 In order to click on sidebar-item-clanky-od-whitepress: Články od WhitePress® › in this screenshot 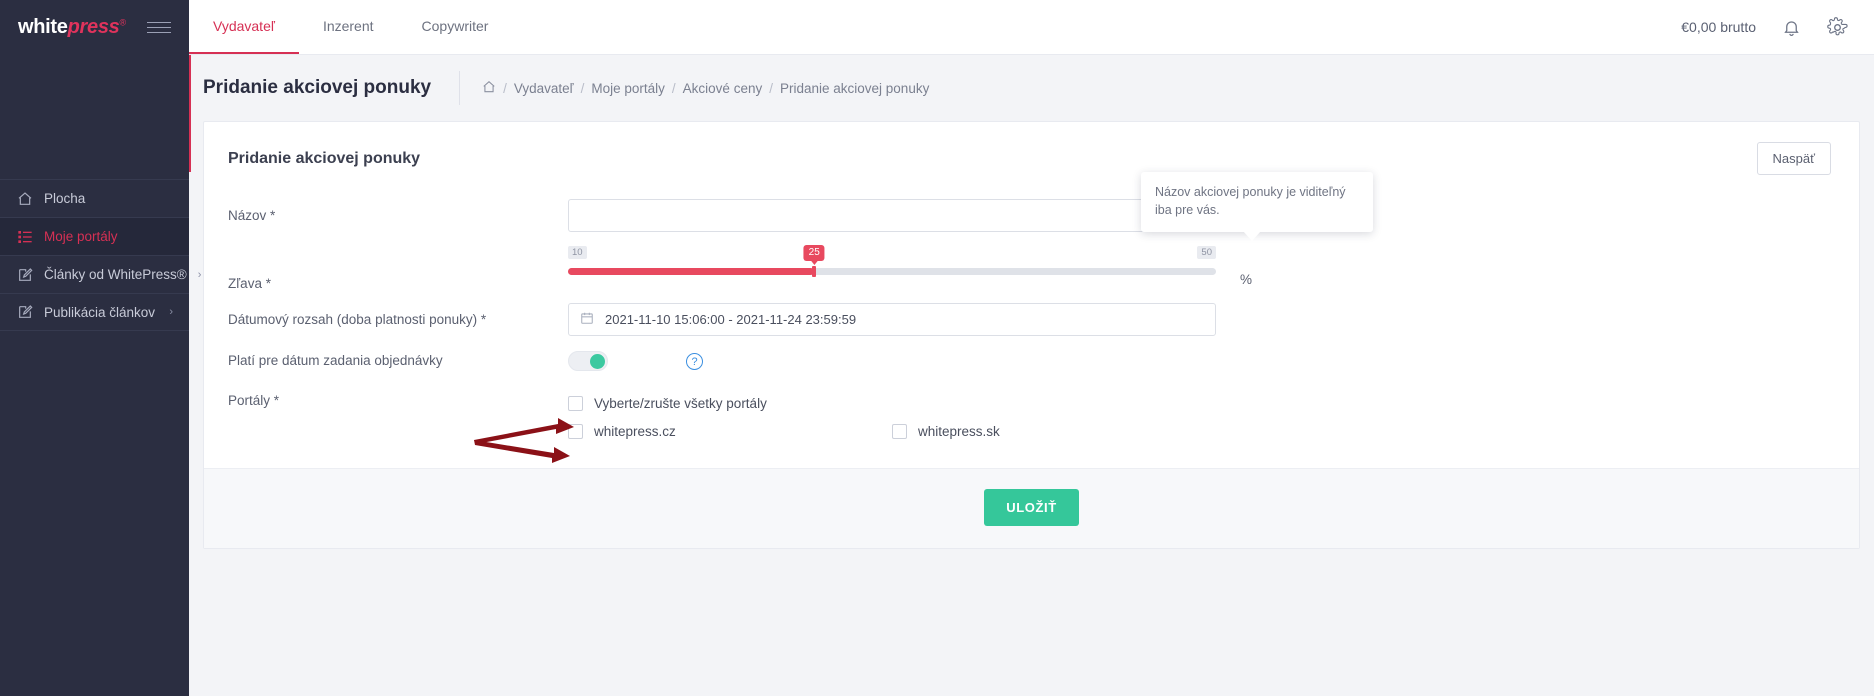, I will do `click(100, 274)`.